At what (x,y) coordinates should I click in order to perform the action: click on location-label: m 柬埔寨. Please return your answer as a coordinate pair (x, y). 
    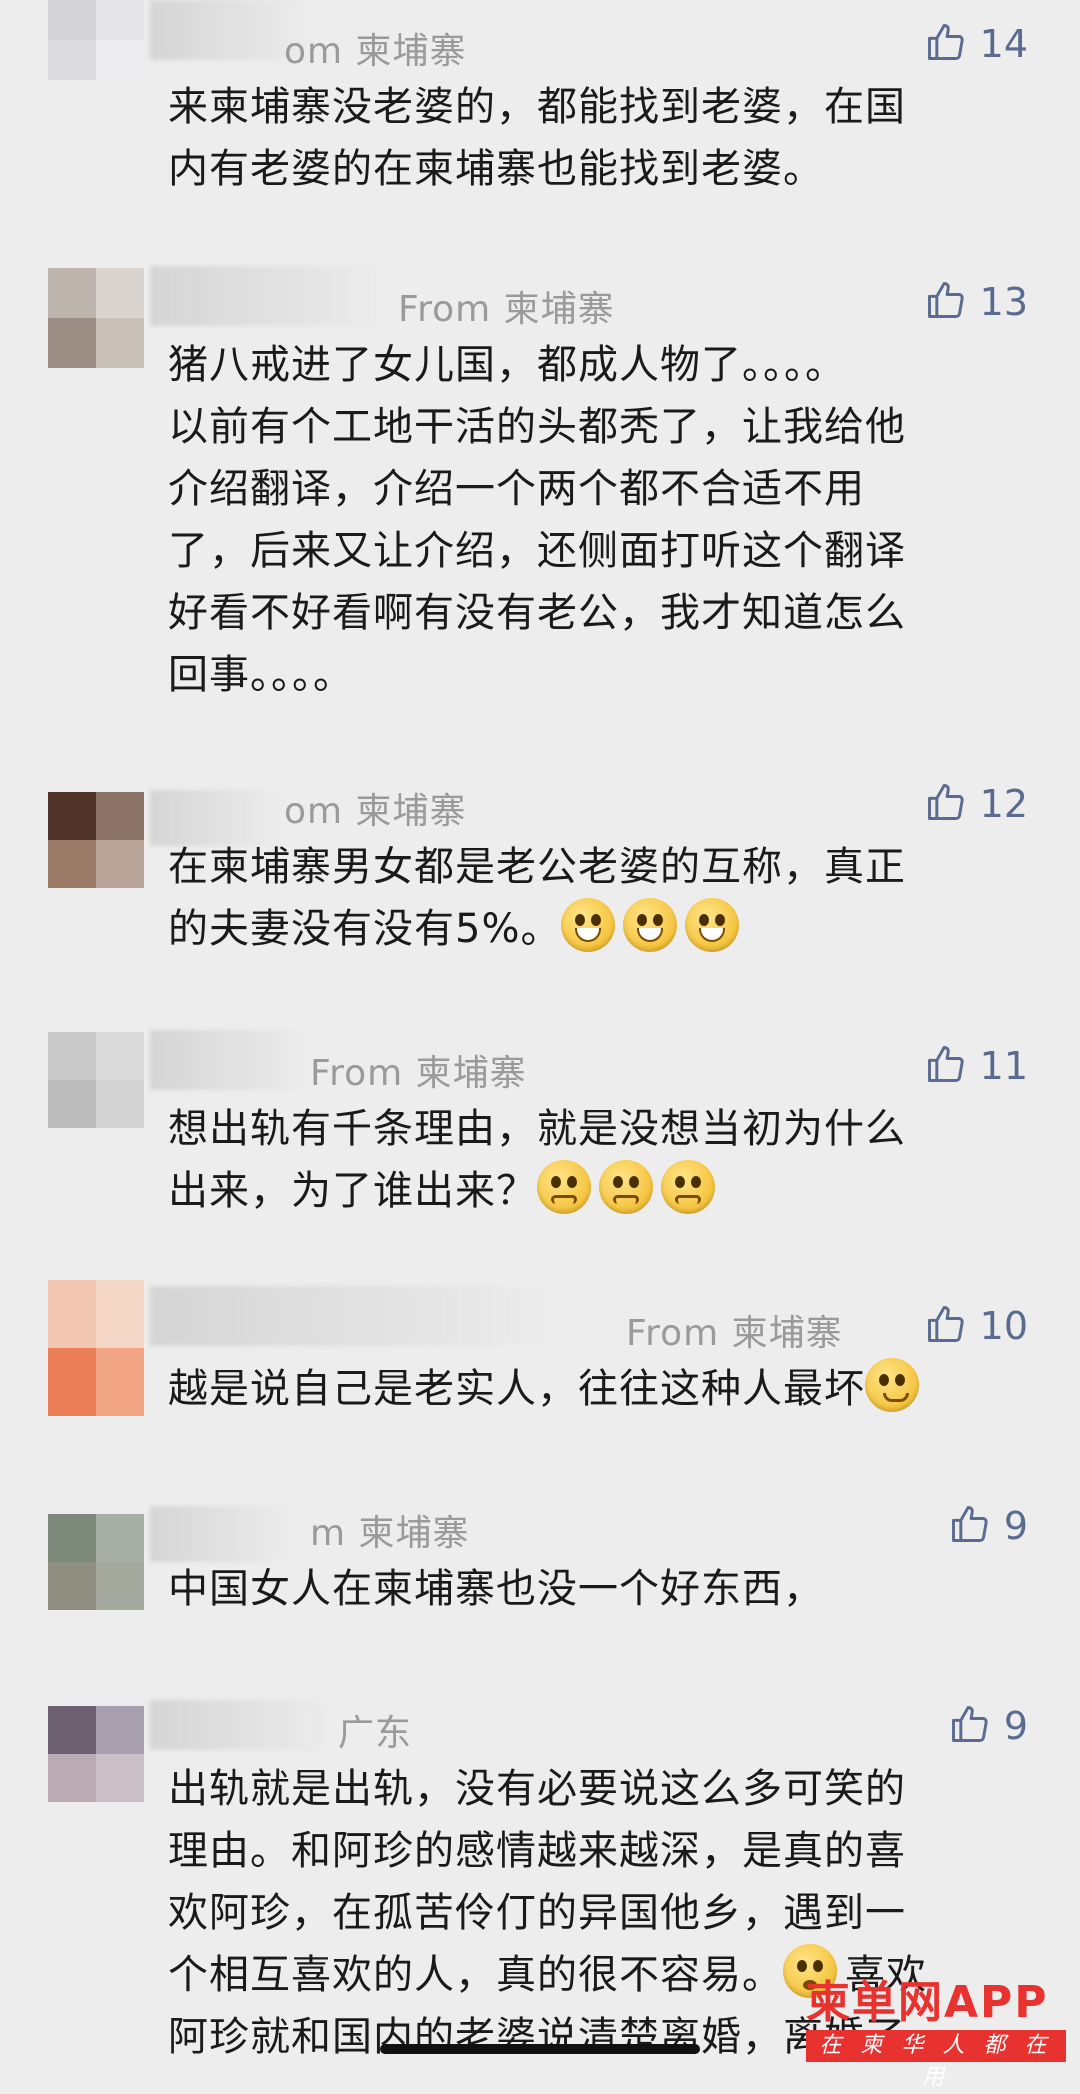
    Looking at the image, I should click on (390, 1533).